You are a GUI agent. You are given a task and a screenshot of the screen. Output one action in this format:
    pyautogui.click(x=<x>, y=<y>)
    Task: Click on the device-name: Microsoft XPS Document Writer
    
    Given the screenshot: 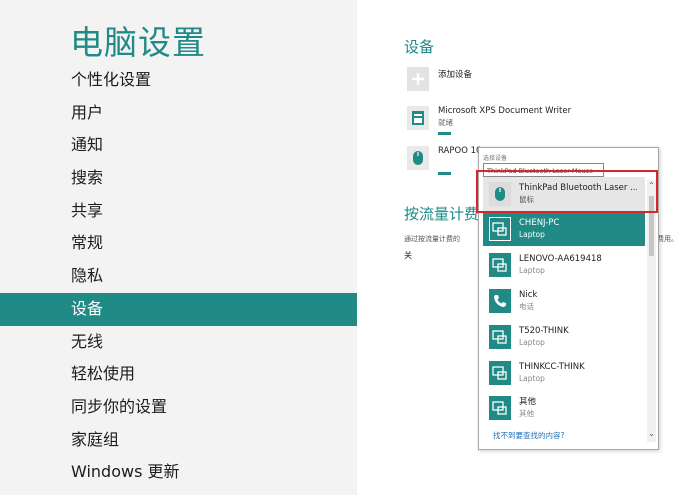 What is the action you would take?
    pyautogui.click(x=505, y=111)
    